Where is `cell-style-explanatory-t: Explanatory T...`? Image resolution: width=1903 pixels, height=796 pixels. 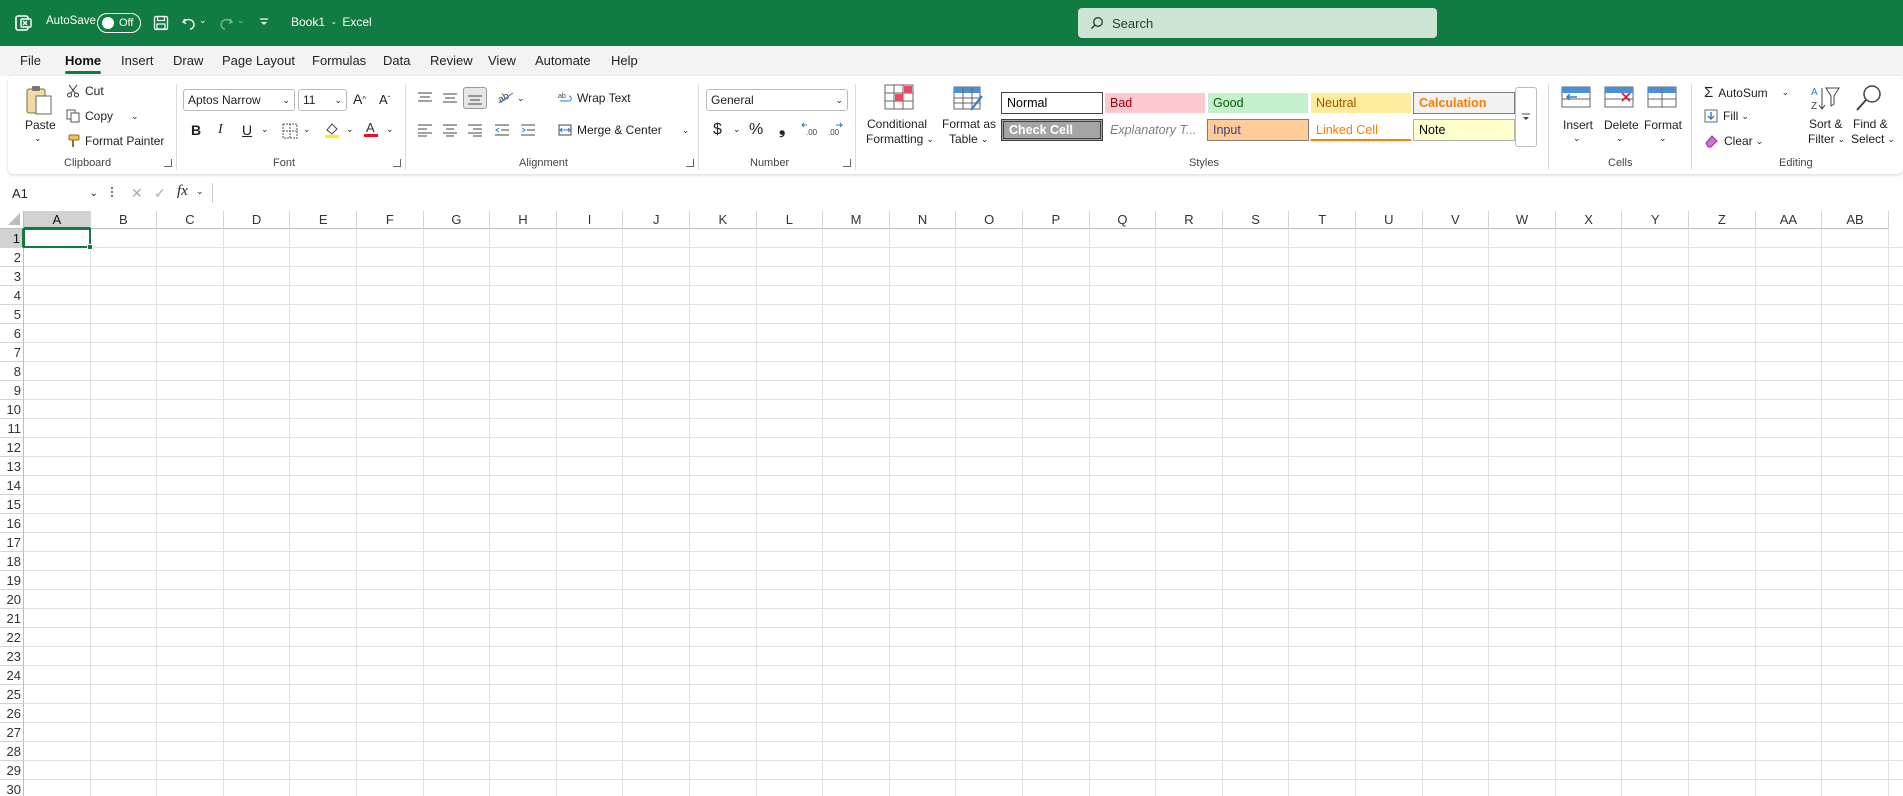 cell-style-explanatory-t: Explanatory T... is located at coordinates (1155, 130).